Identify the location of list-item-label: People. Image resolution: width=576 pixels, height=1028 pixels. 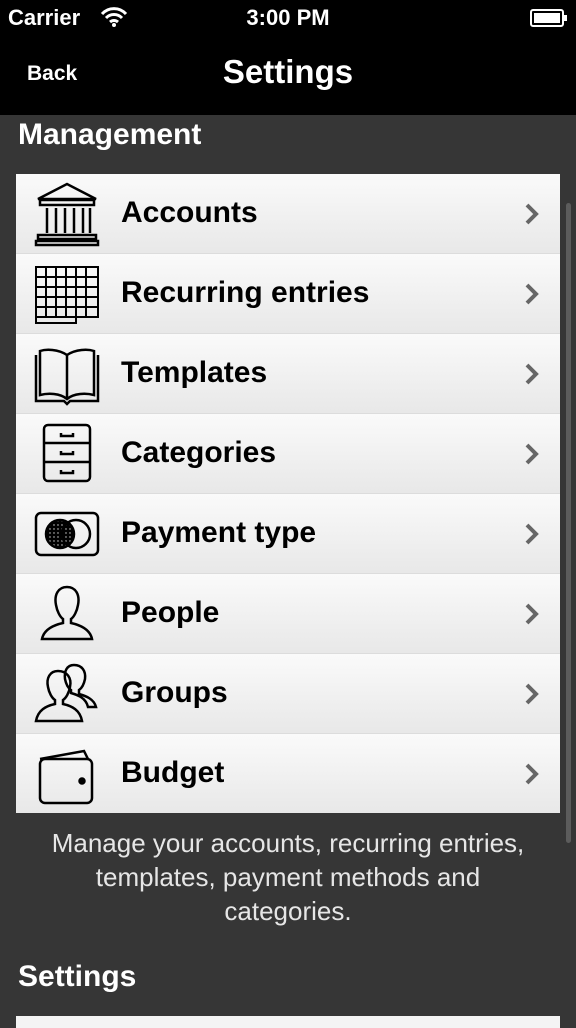
(170, 612).